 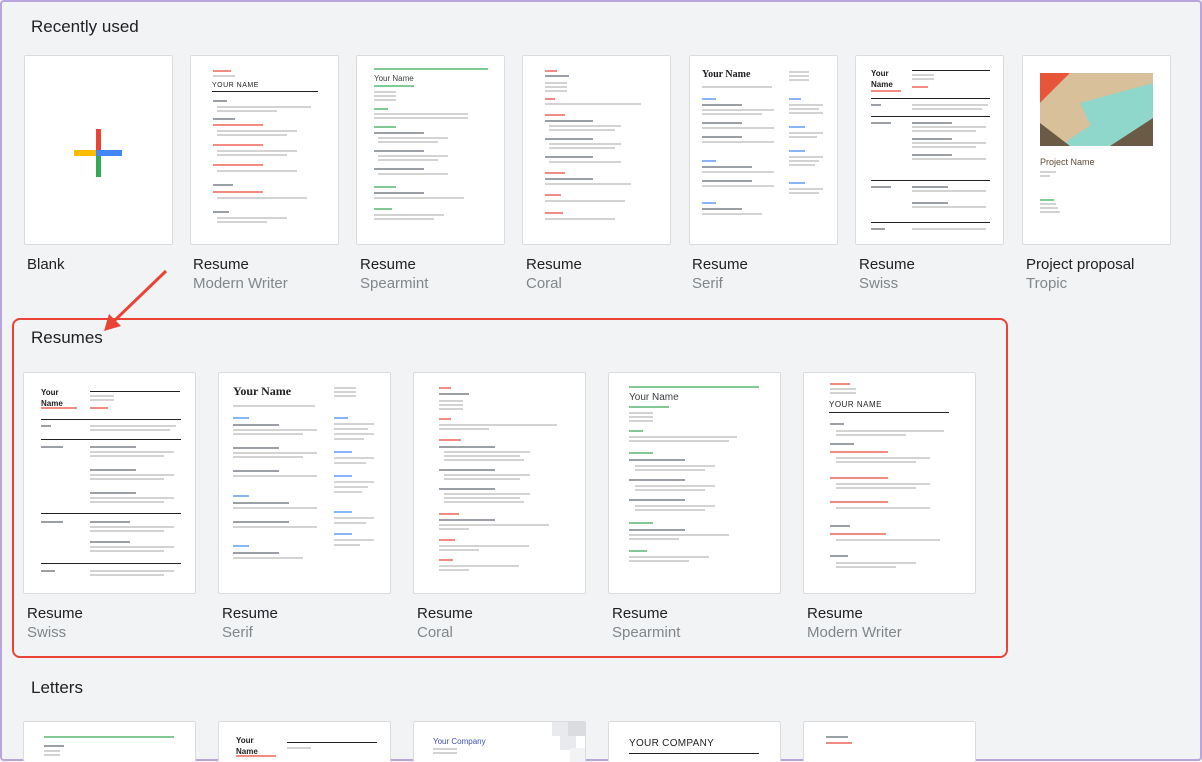 What do you see at coordinates (1080, 274) in the screenshot?
I see `template-label: Project proposal Tropic` at bounding box center [1080, 274].